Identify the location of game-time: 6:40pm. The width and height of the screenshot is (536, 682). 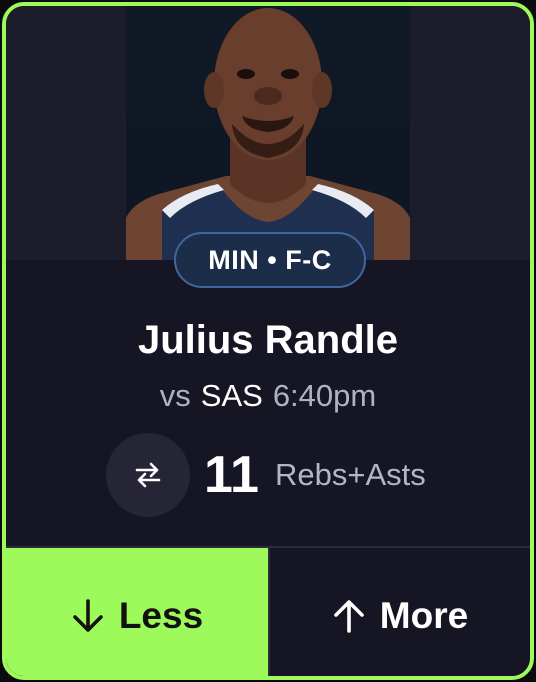
(324, 395).